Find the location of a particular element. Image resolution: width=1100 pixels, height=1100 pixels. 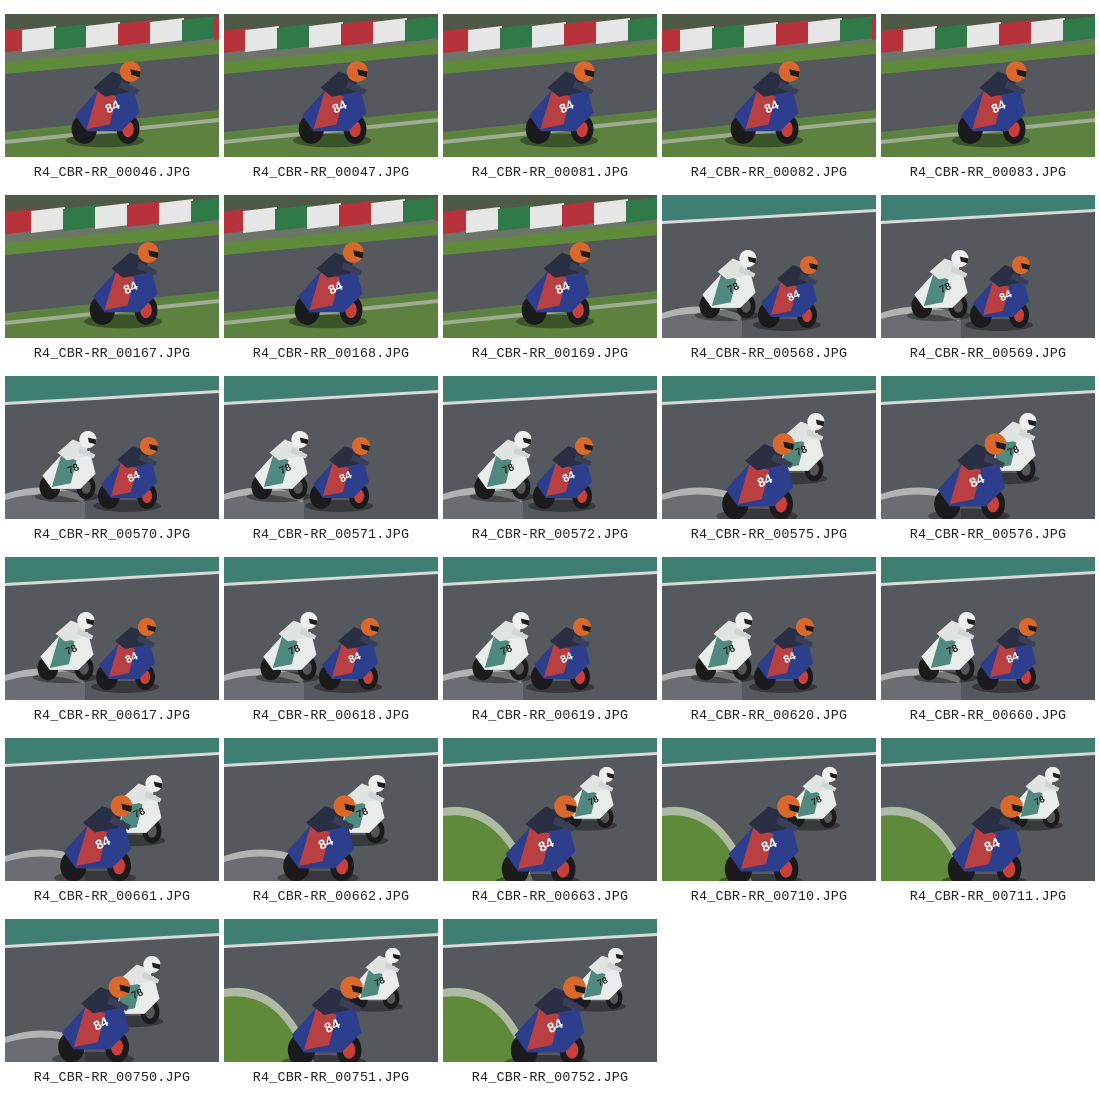

photo-filename: R4_CBR-RR_00661.JPG is located at coordinates (112, 898).